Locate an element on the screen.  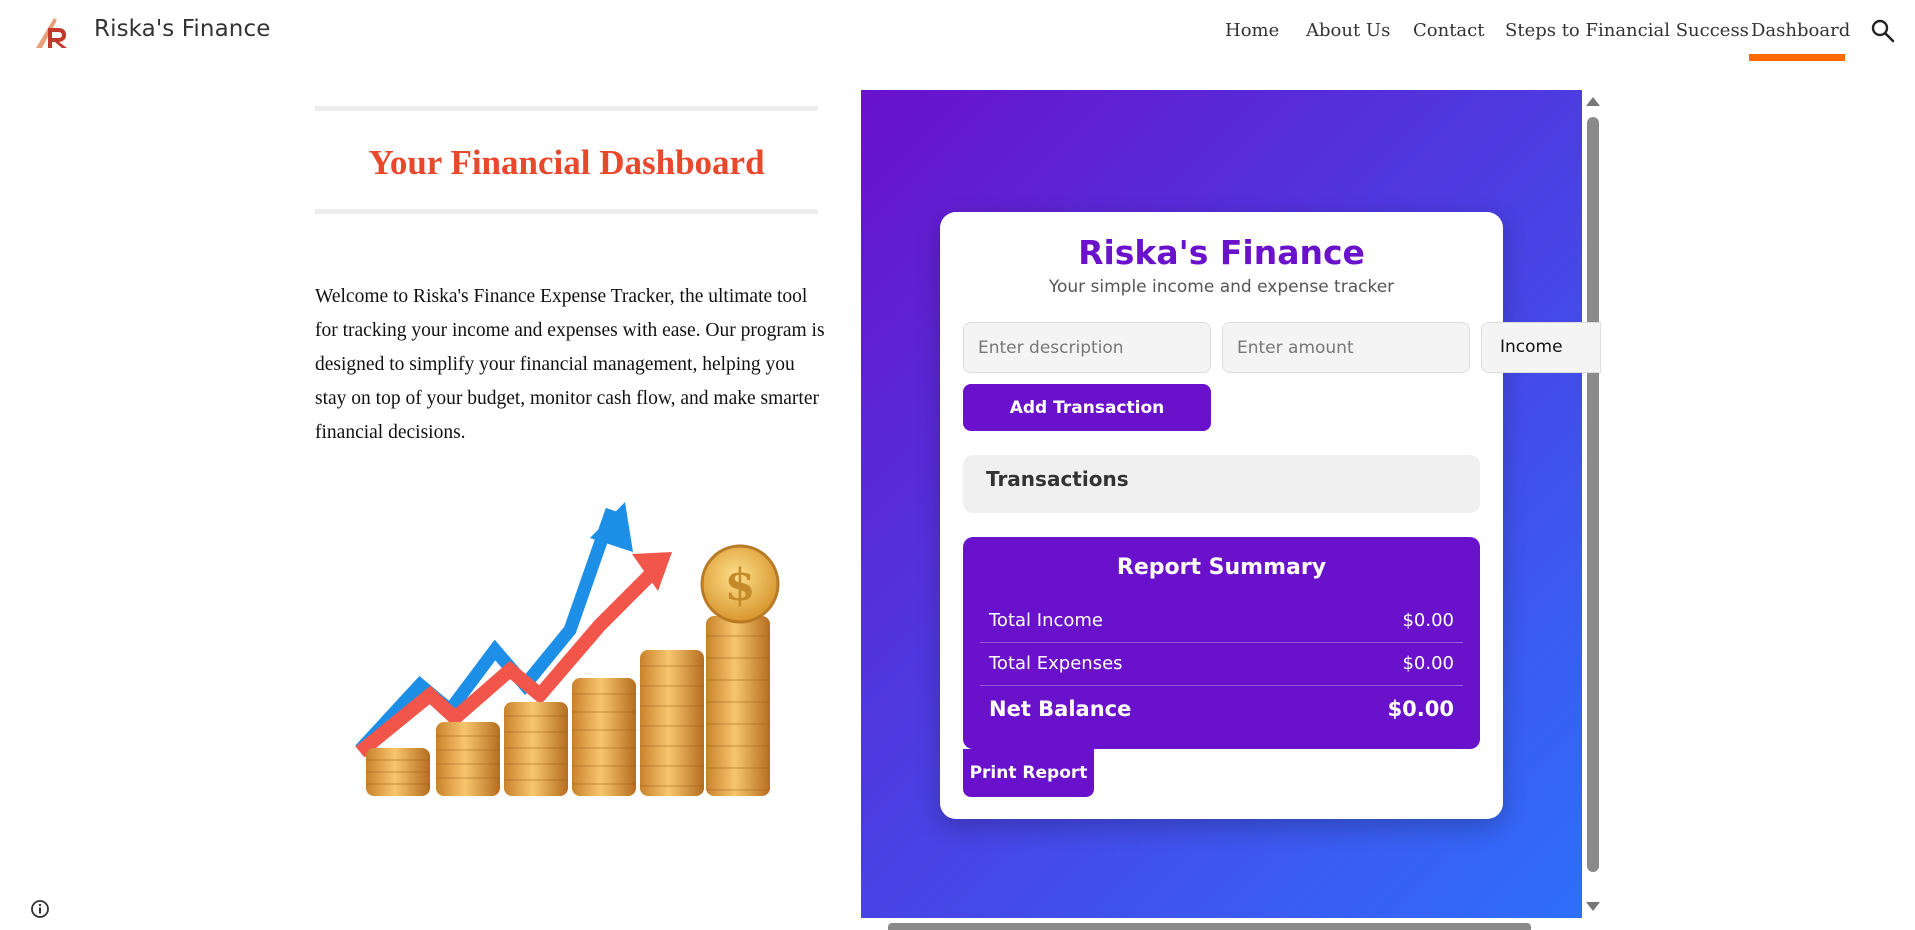
description-input is located at coordinates (1087, 347).